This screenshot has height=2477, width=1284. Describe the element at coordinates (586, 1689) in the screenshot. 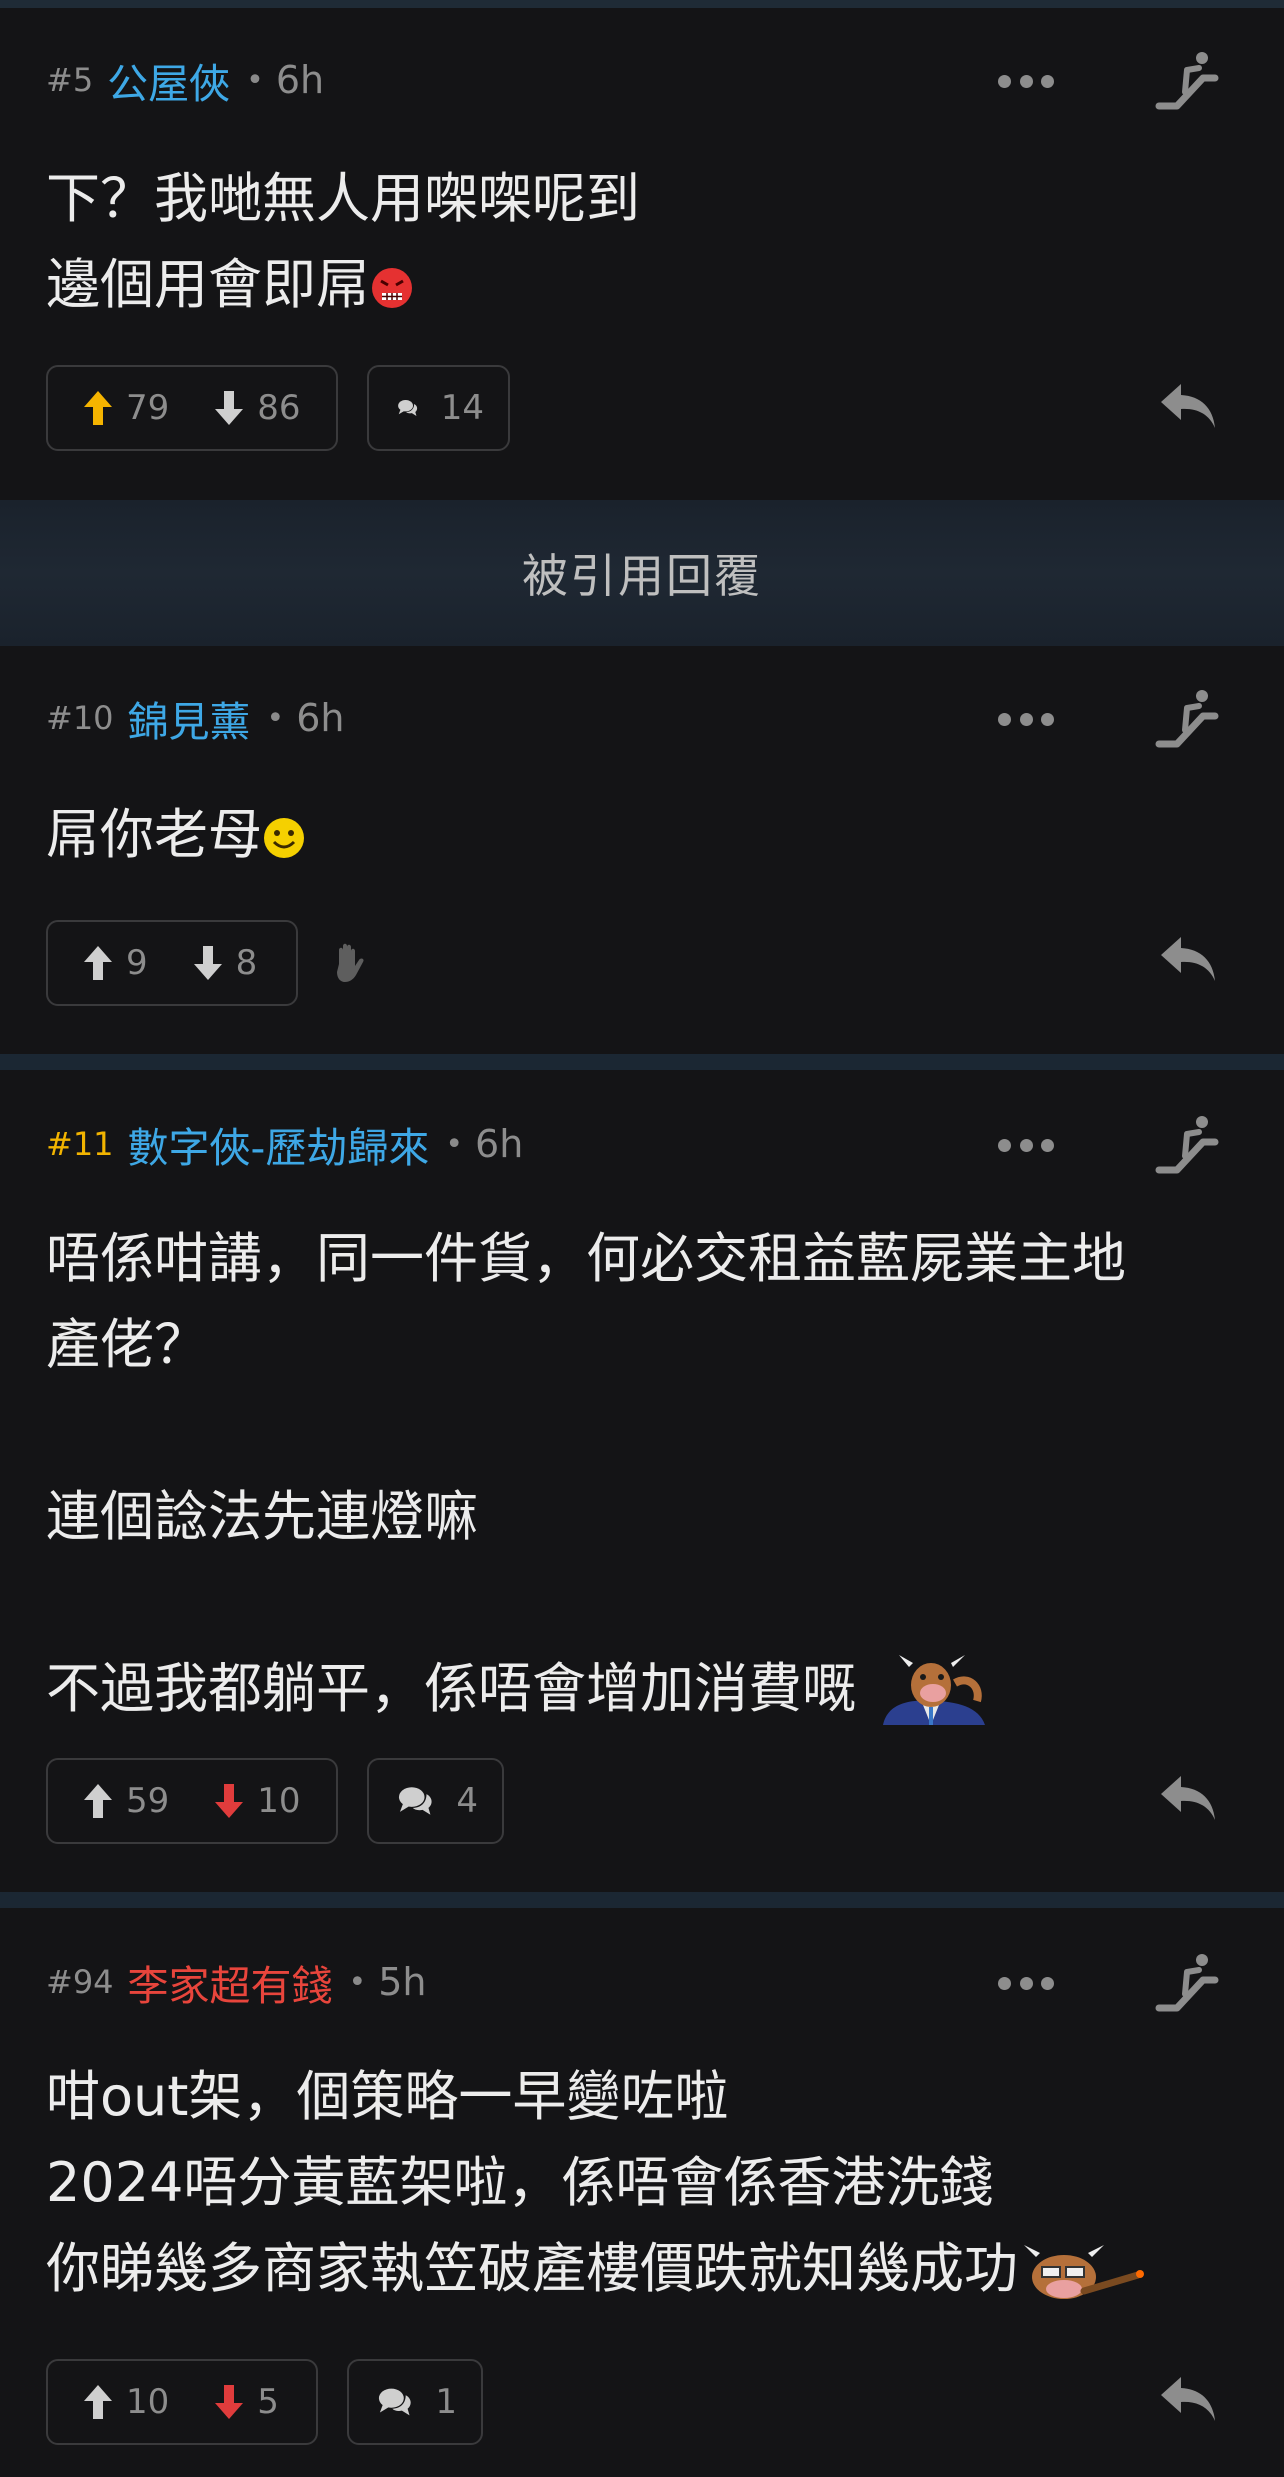

I see `content-line: 不過我都躺平，係唔會增加消費嘅` at that location.